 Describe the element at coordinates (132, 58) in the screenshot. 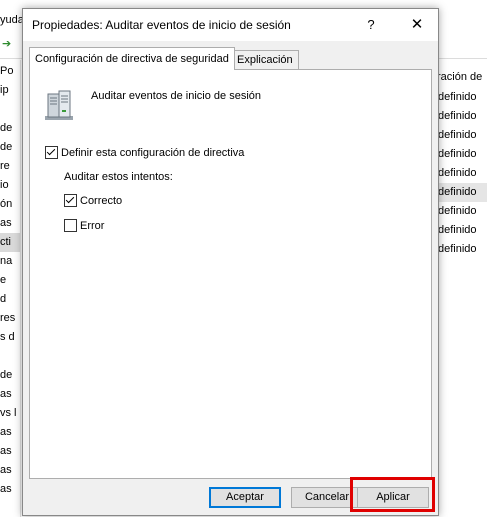

I see `tab-security-settings: Configuración de directiva de seguridad` at that location.